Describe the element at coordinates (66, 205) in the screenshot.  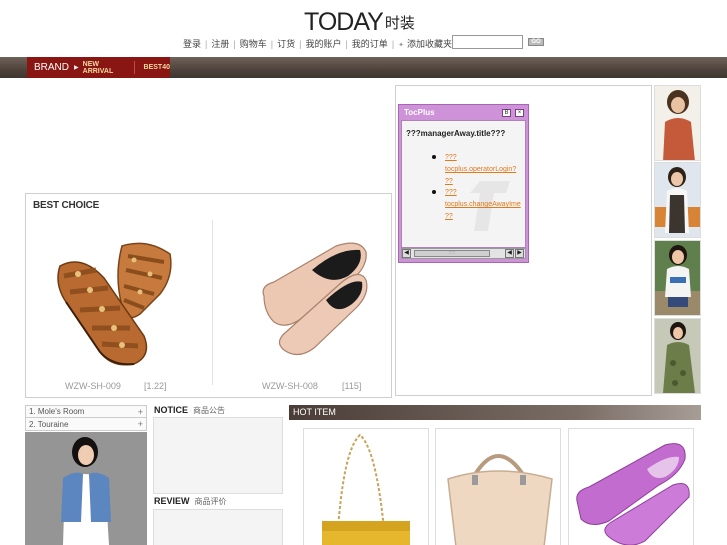
I see `best-choice-title: BEST CHOICE` at that location.